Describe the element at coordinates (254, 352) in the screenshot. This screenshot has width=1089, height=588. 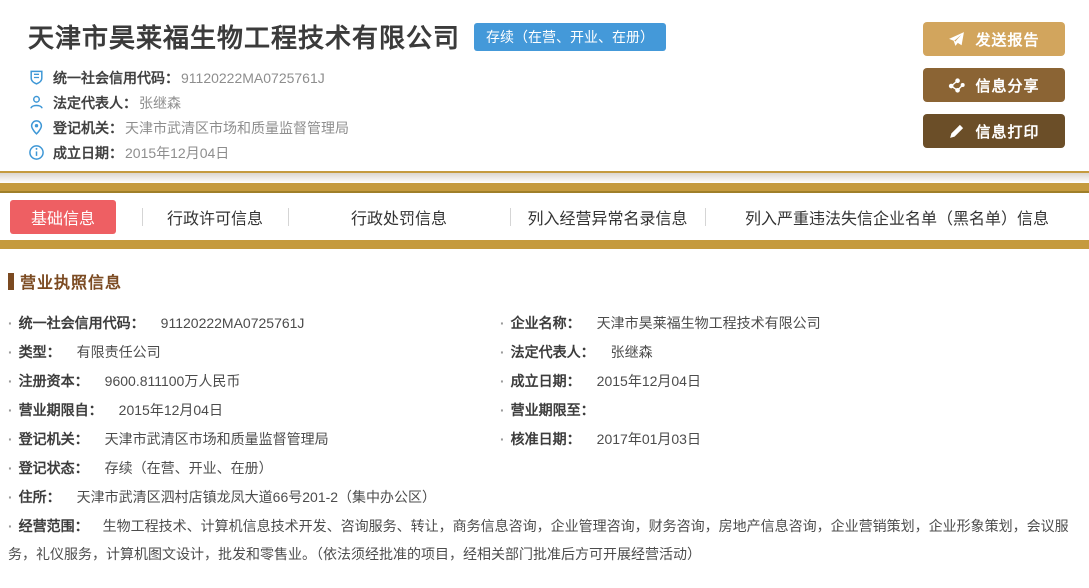
I see `field-company-type: · 类型： 有限责任公司` at that location.